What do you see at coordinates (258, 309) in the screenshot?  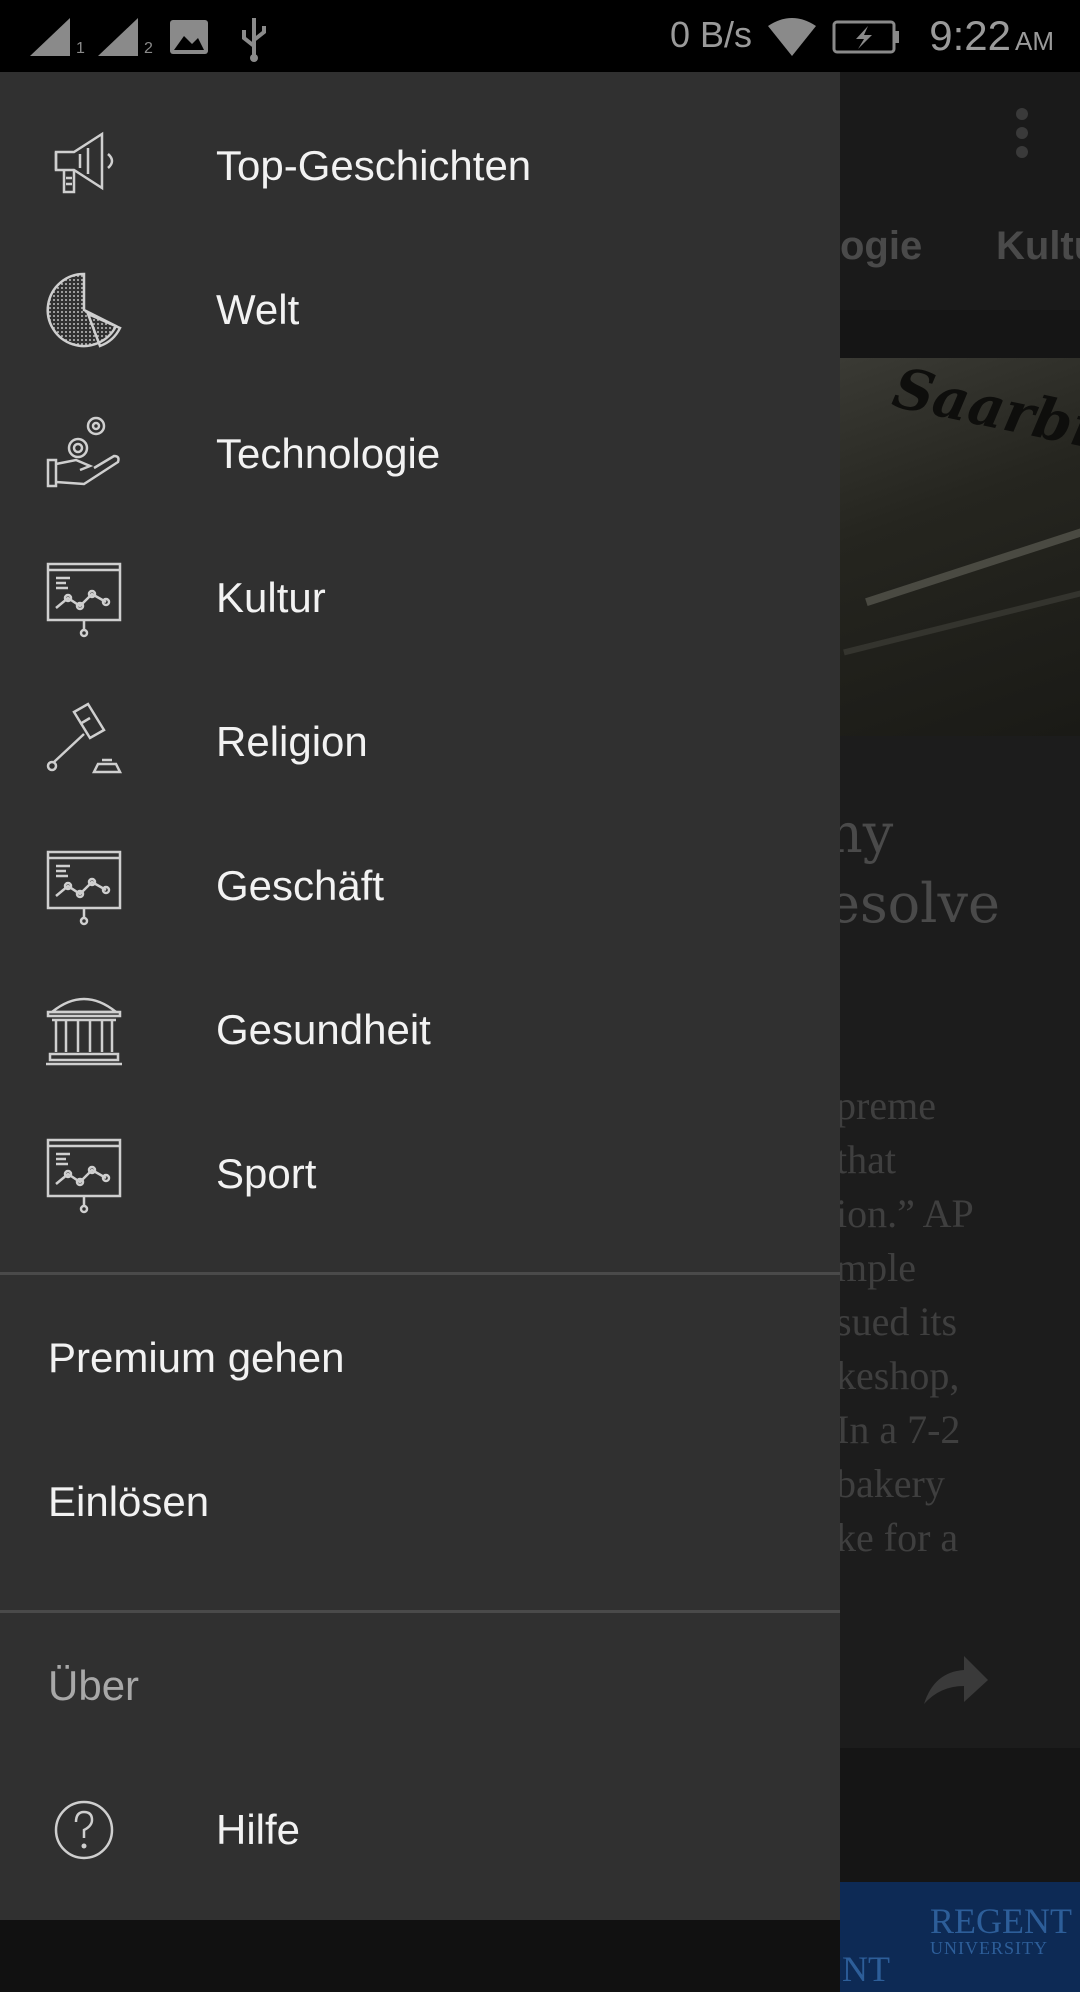 I see `drawer-item-label: Welt` at bounding box center [258, 309].